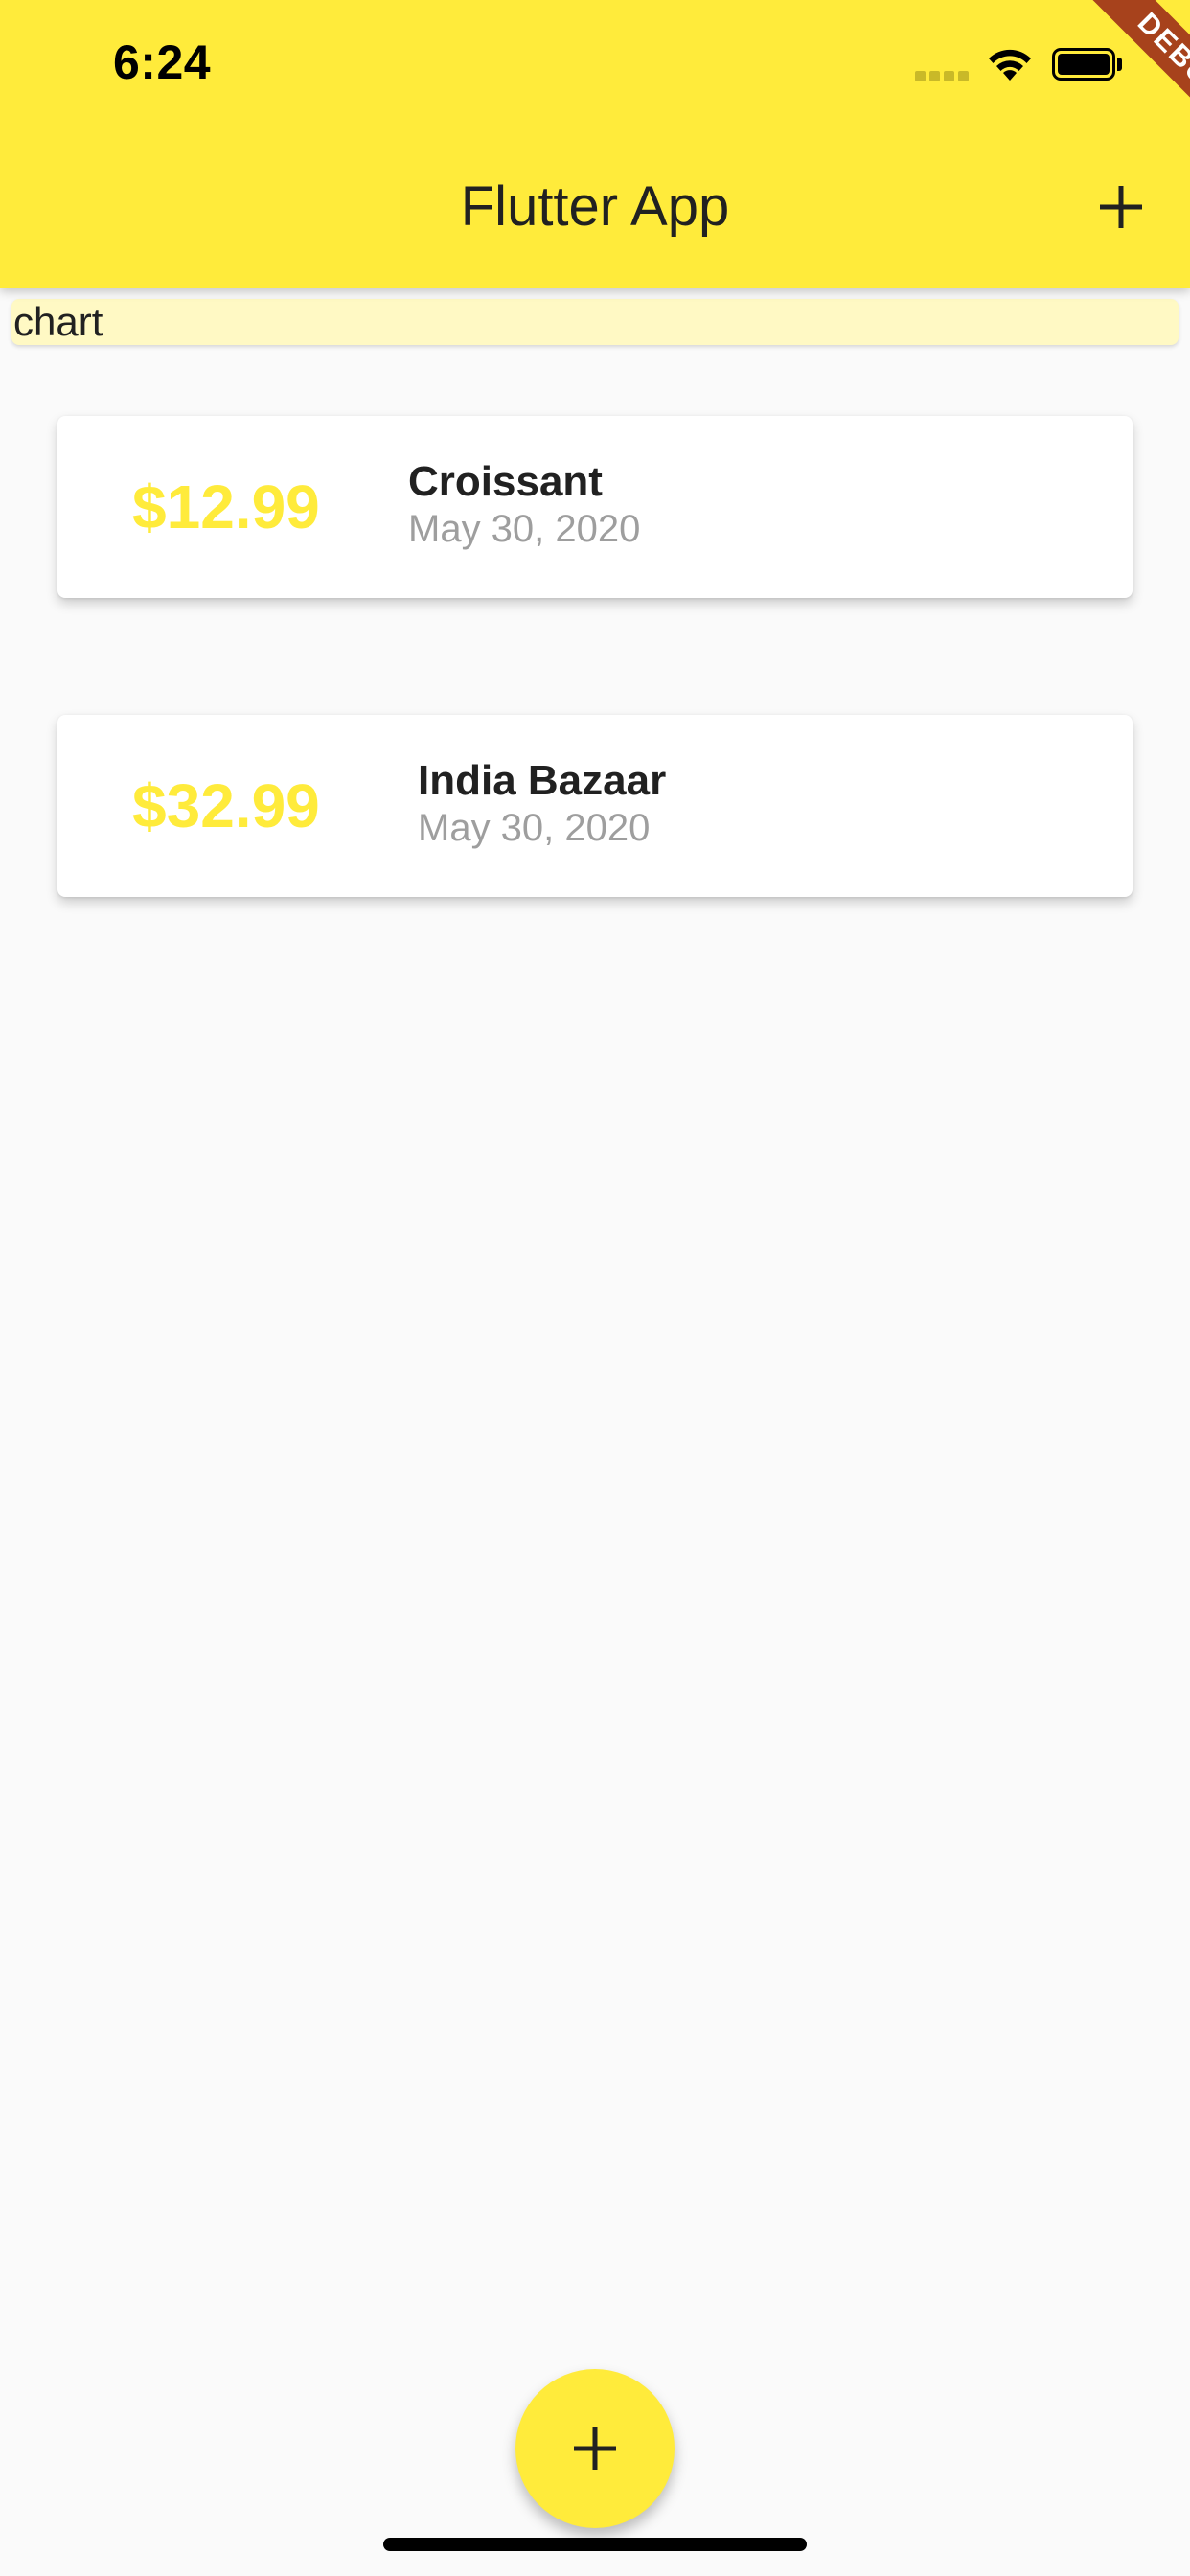 This screenshot has width=1190, height=2576. What do you see at coordinates (595, 507) in the screenshot?
I see `transaction-card: $12.99 Croissant May 30, 2020` at bounding box center [595, 507].